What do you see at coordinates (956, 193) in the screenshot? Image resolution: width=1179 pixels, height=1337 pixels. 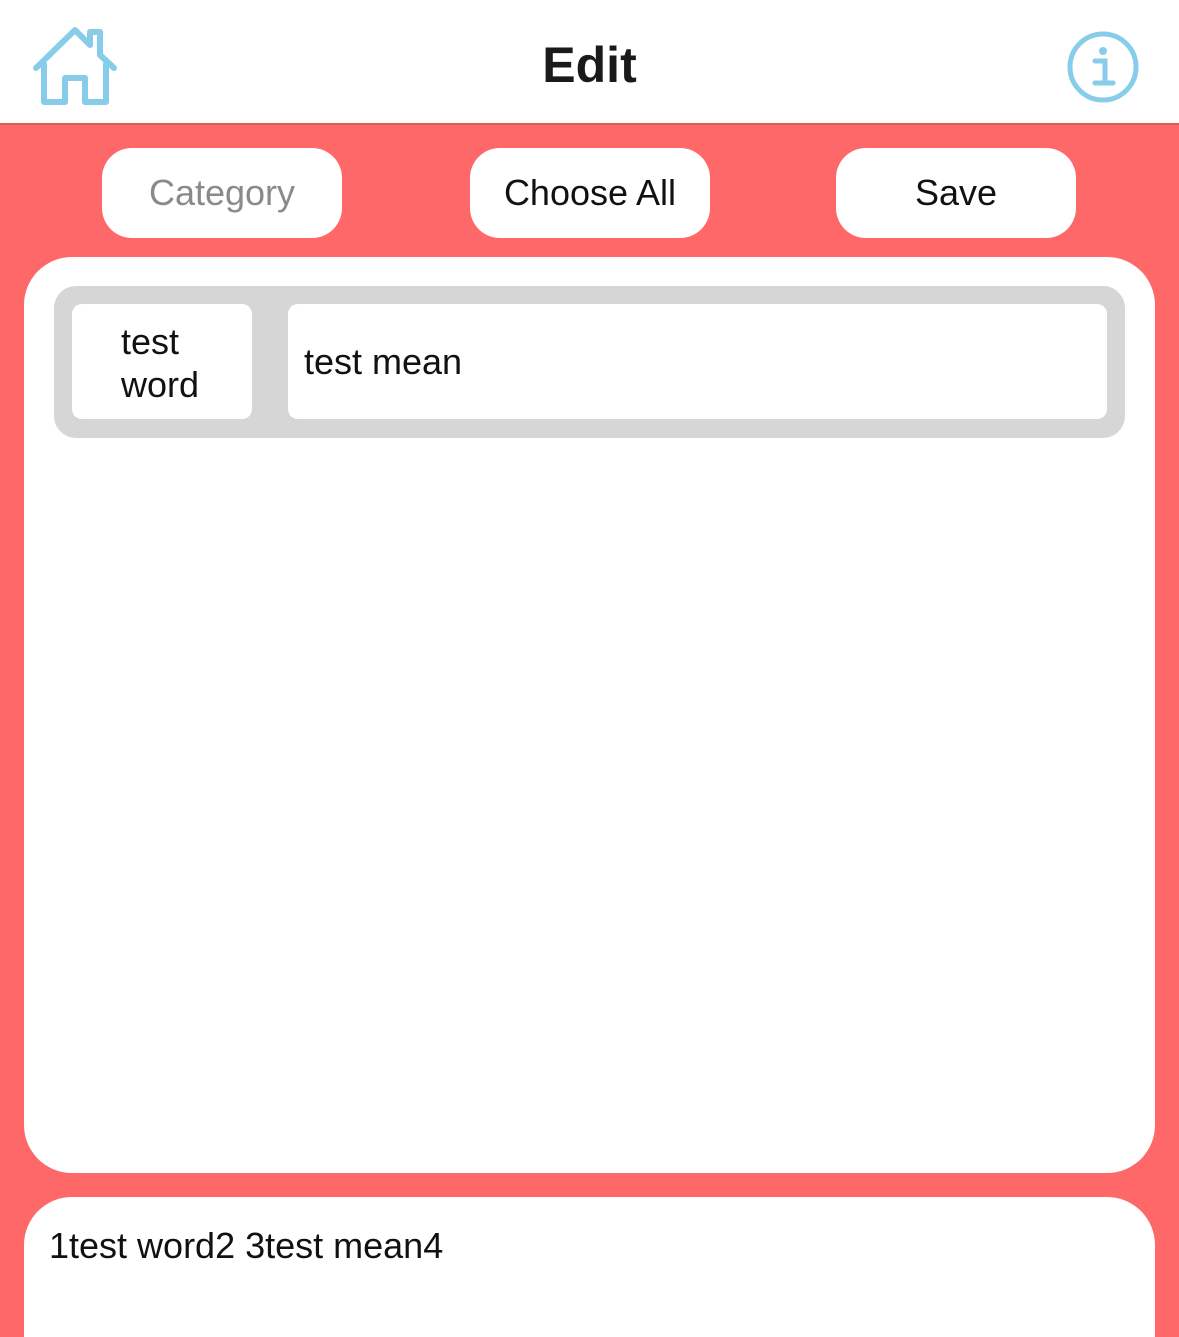 I see `save-button: Save` at bounding box center [956, 193].